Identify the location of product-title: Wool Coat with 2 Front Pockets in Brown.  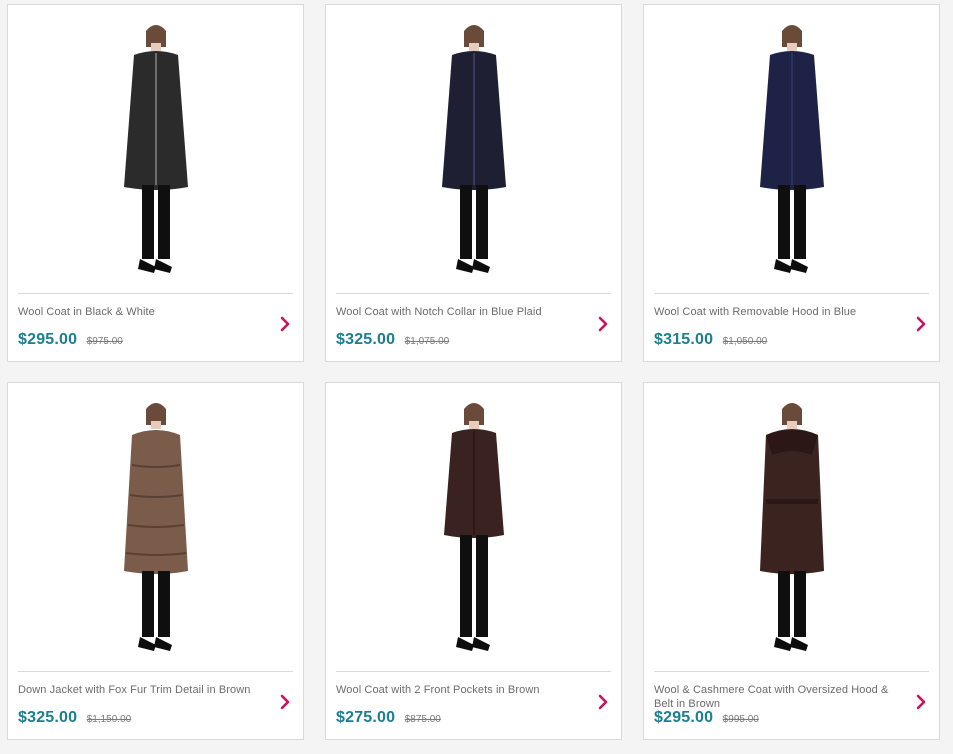
(458, 690).